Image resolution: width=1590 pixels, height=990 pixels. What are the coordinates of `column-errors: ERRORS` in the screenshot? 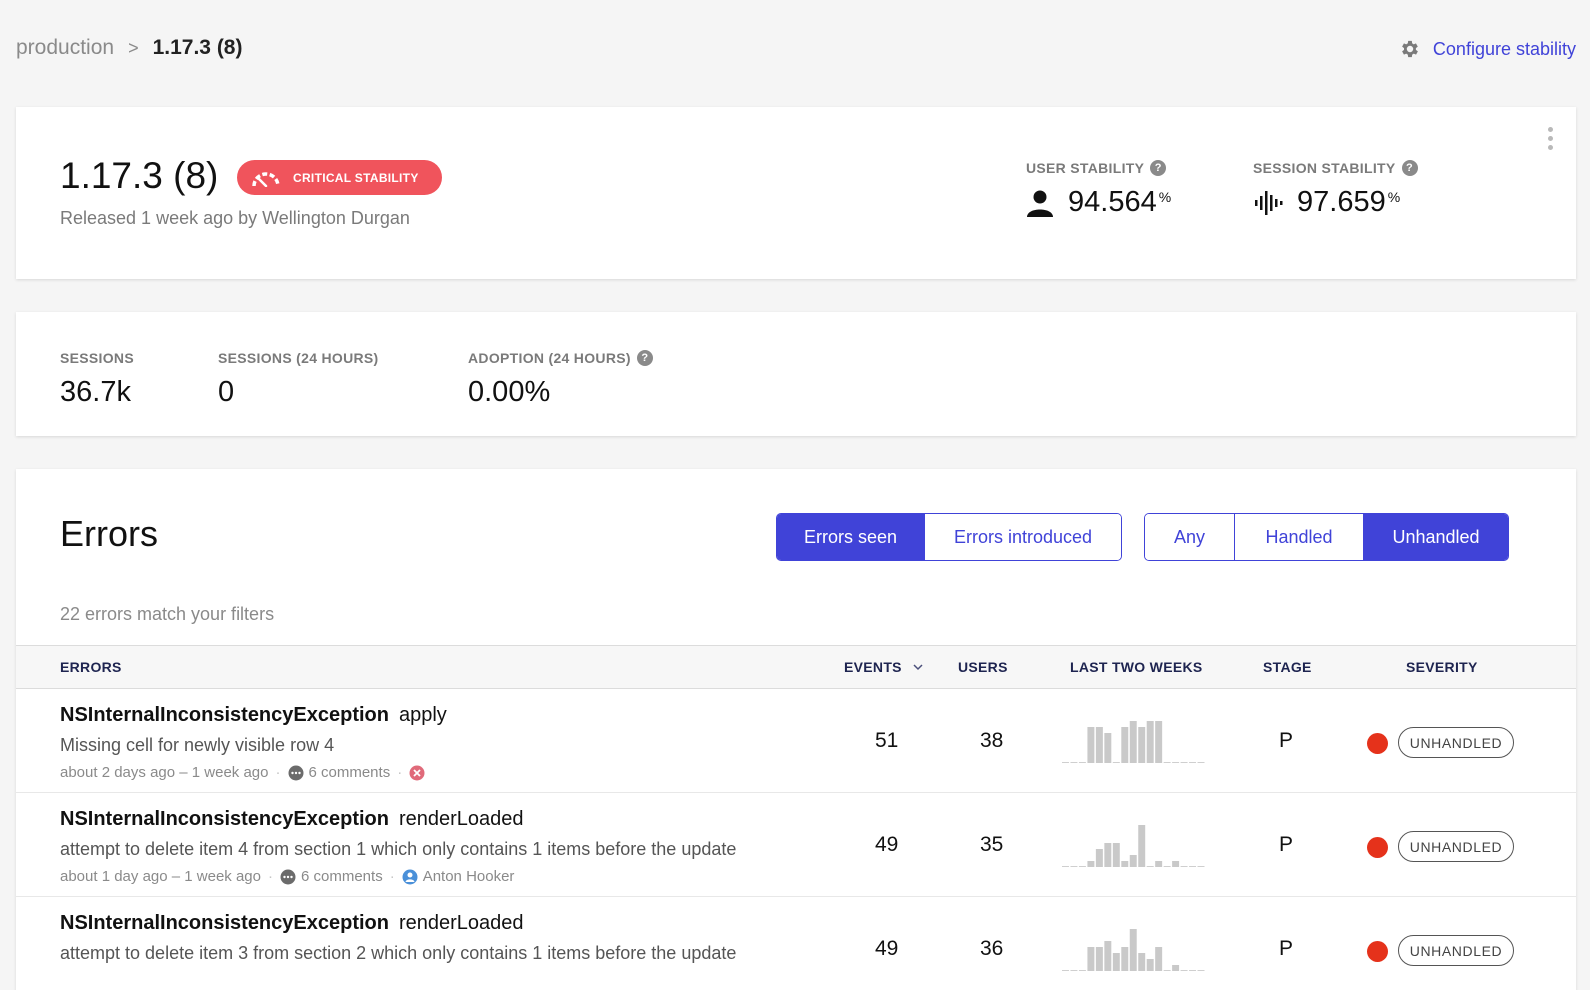 It's located at (91, 667).